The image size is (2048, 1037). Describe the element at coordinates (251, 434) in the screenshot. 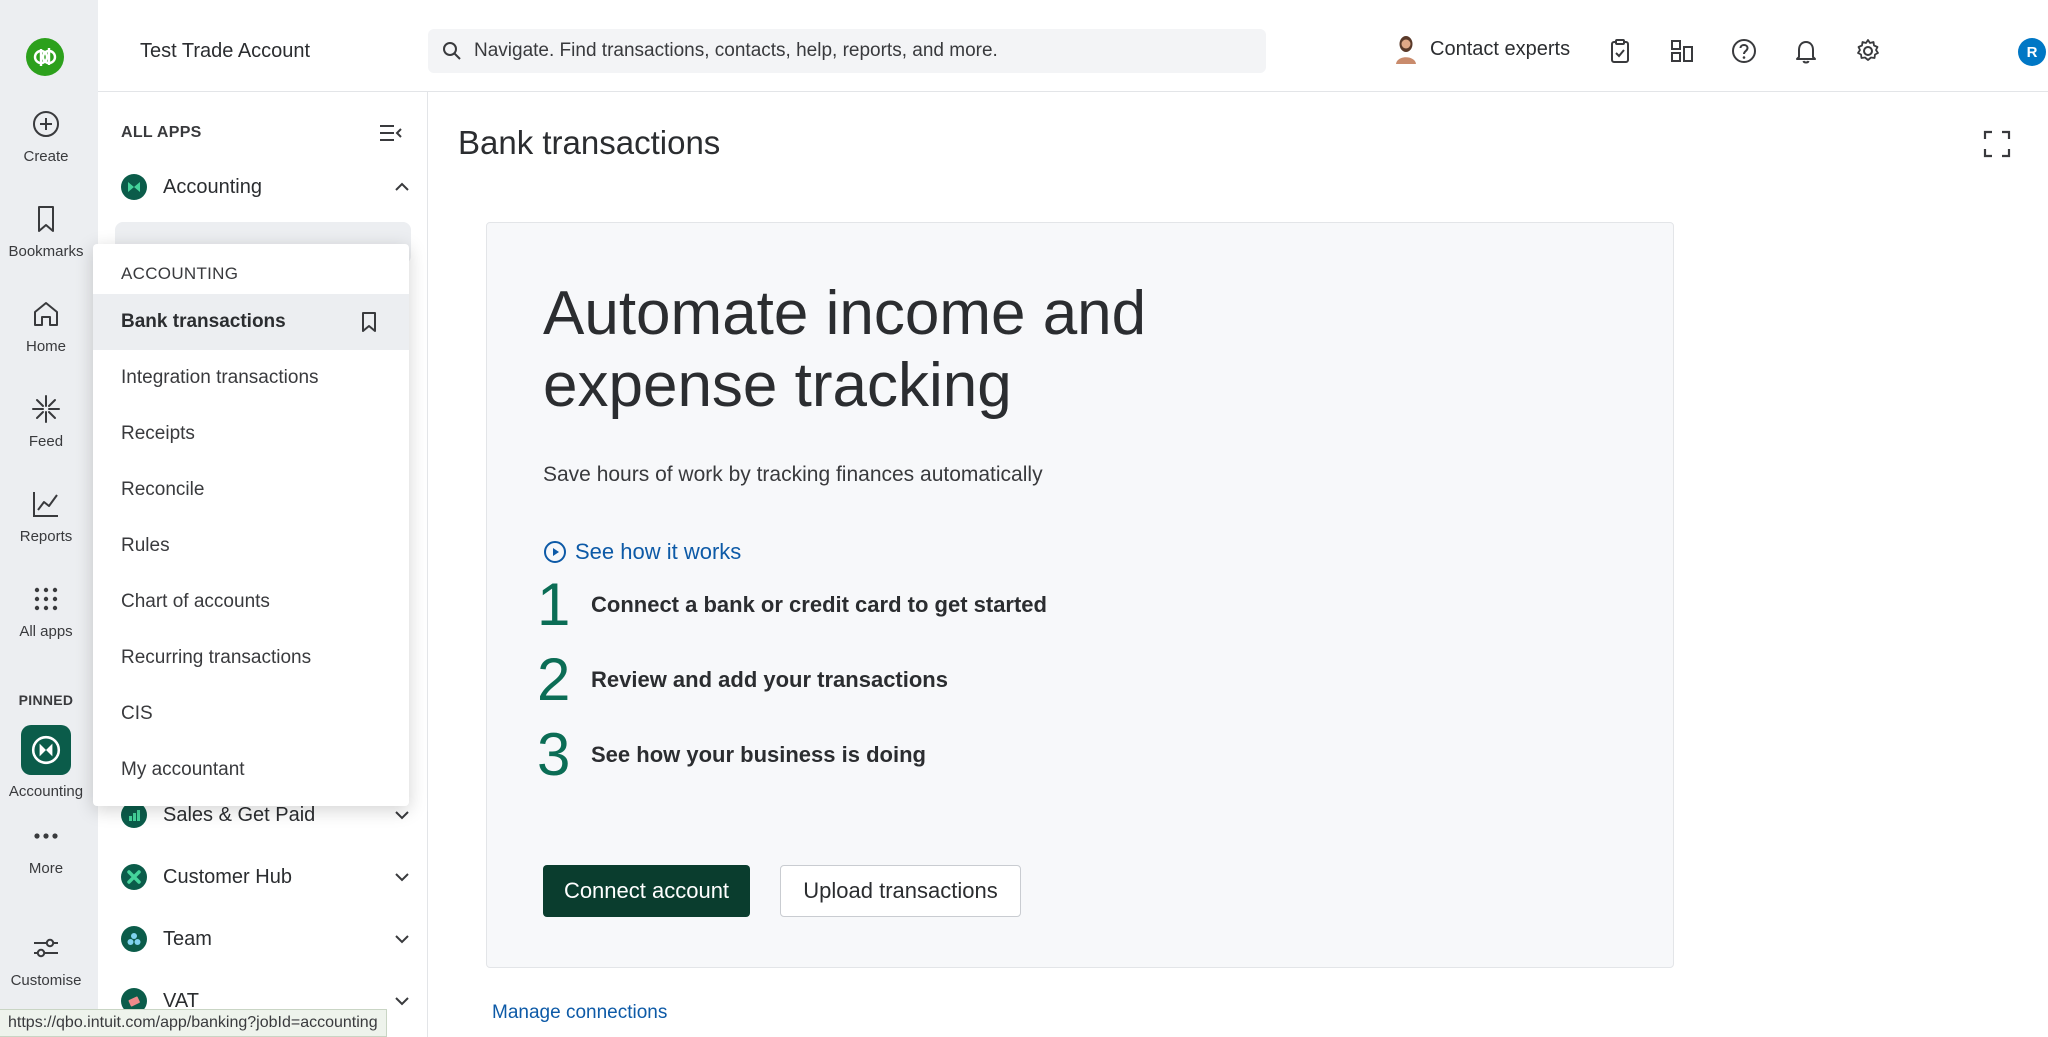

I see `flyout-item-receipts: Receipts` at that location.